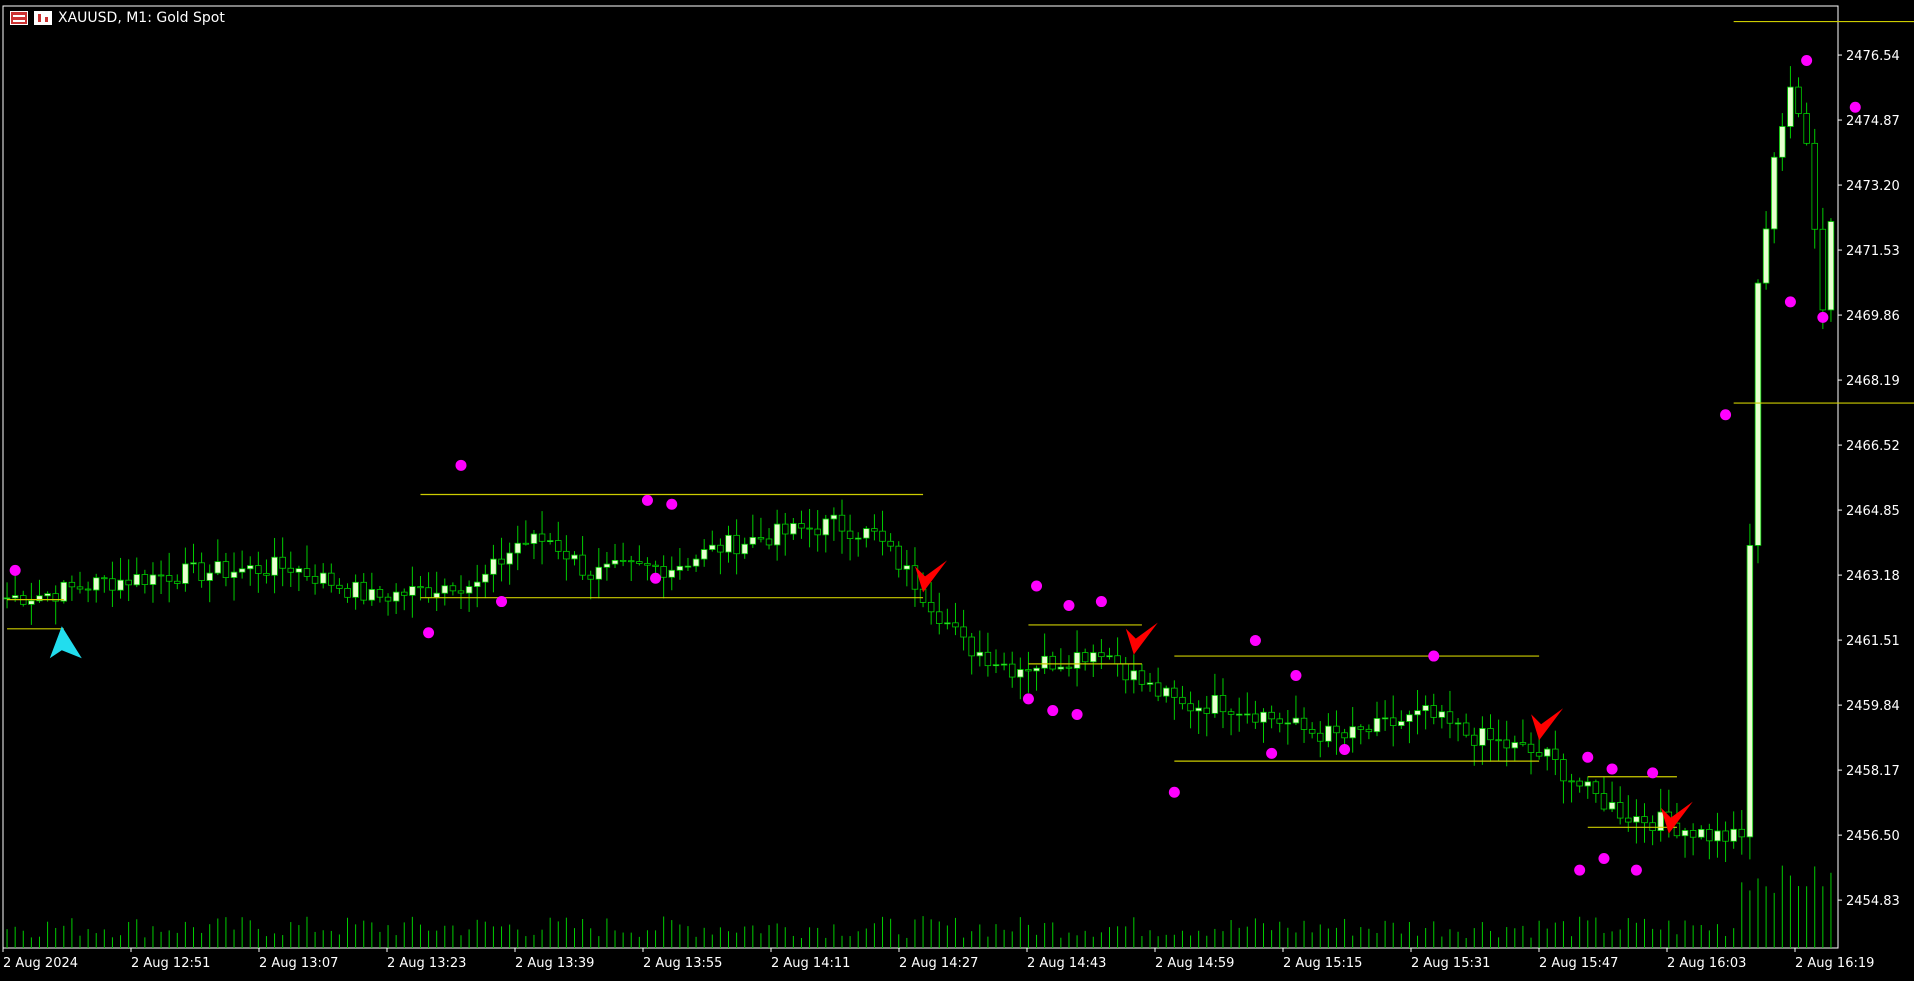  Describe the element at coordinates (810, 963) in the screenshot. I see `time-tick-label: 2 Aug 14:11` at that location.